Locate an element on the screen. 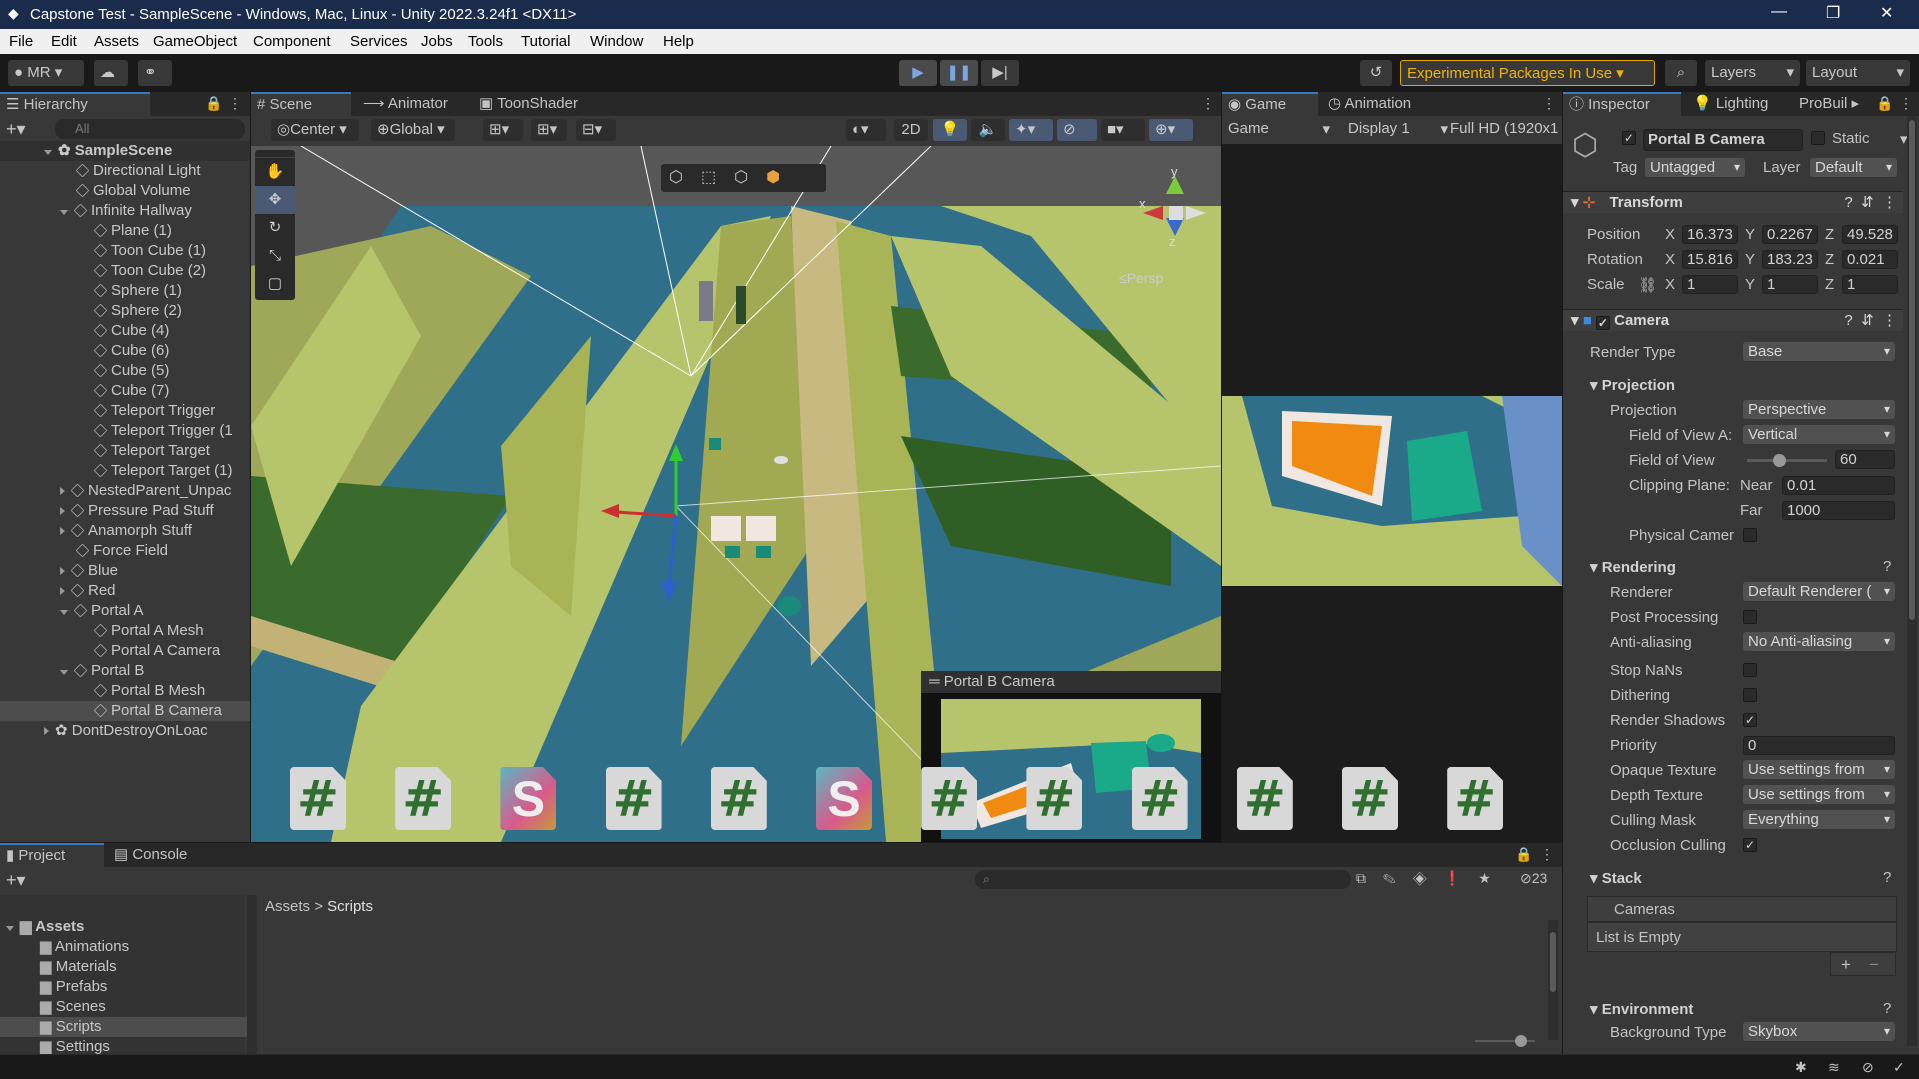 This screenshot has width=1919, height=1079. hierarchy-search-input: All is located at coordinates (150, 129).